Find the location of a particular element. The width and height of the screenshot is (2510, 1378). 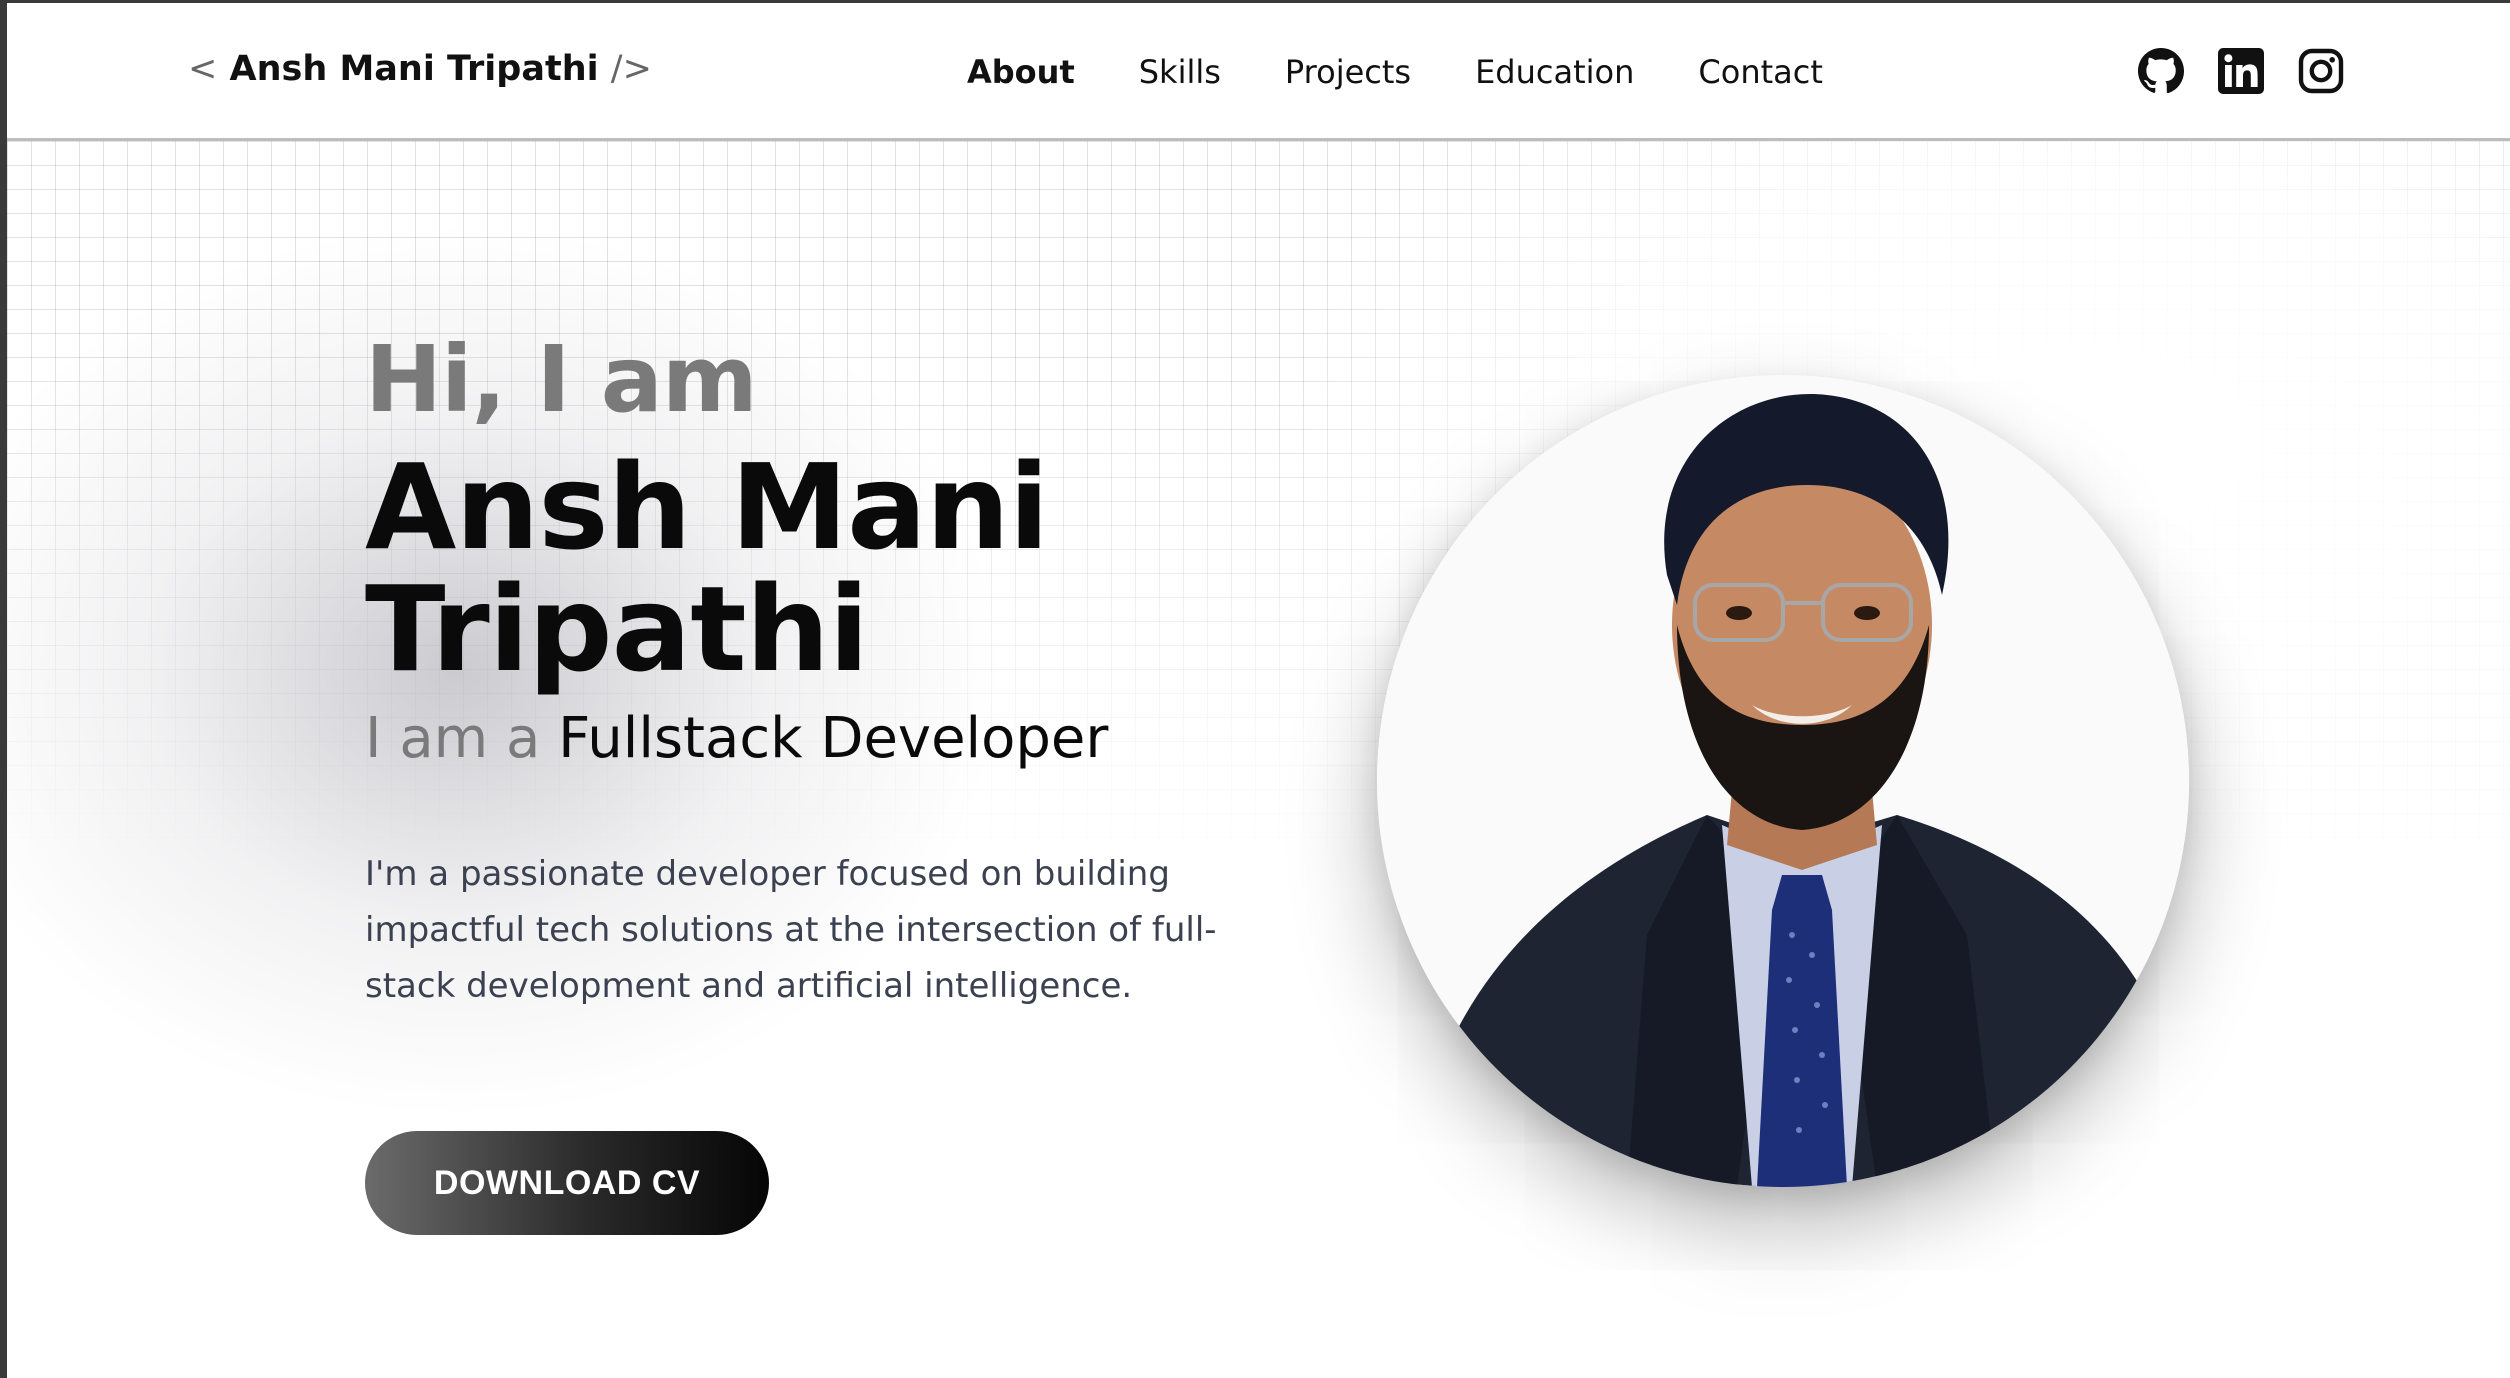

hero-name: Ansh Mani Tripathi is located at coordinates (815, 568).